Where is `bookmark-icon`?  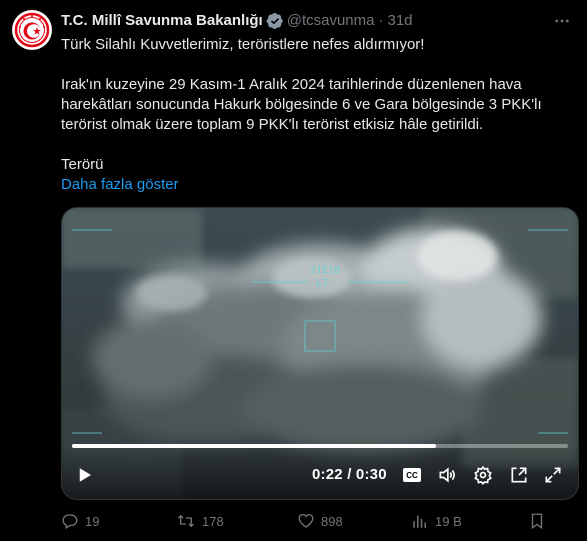 bookmark-icon is located at coordinates (537, 521).